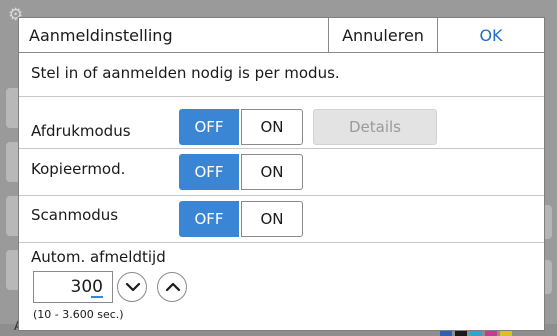 The width and height of the screenshot is (557, 336). What do you see at coordinates (272, 127) in the screenshot?
I see `print-mode-on-toggle: ON` at bounding box center [272, 127].